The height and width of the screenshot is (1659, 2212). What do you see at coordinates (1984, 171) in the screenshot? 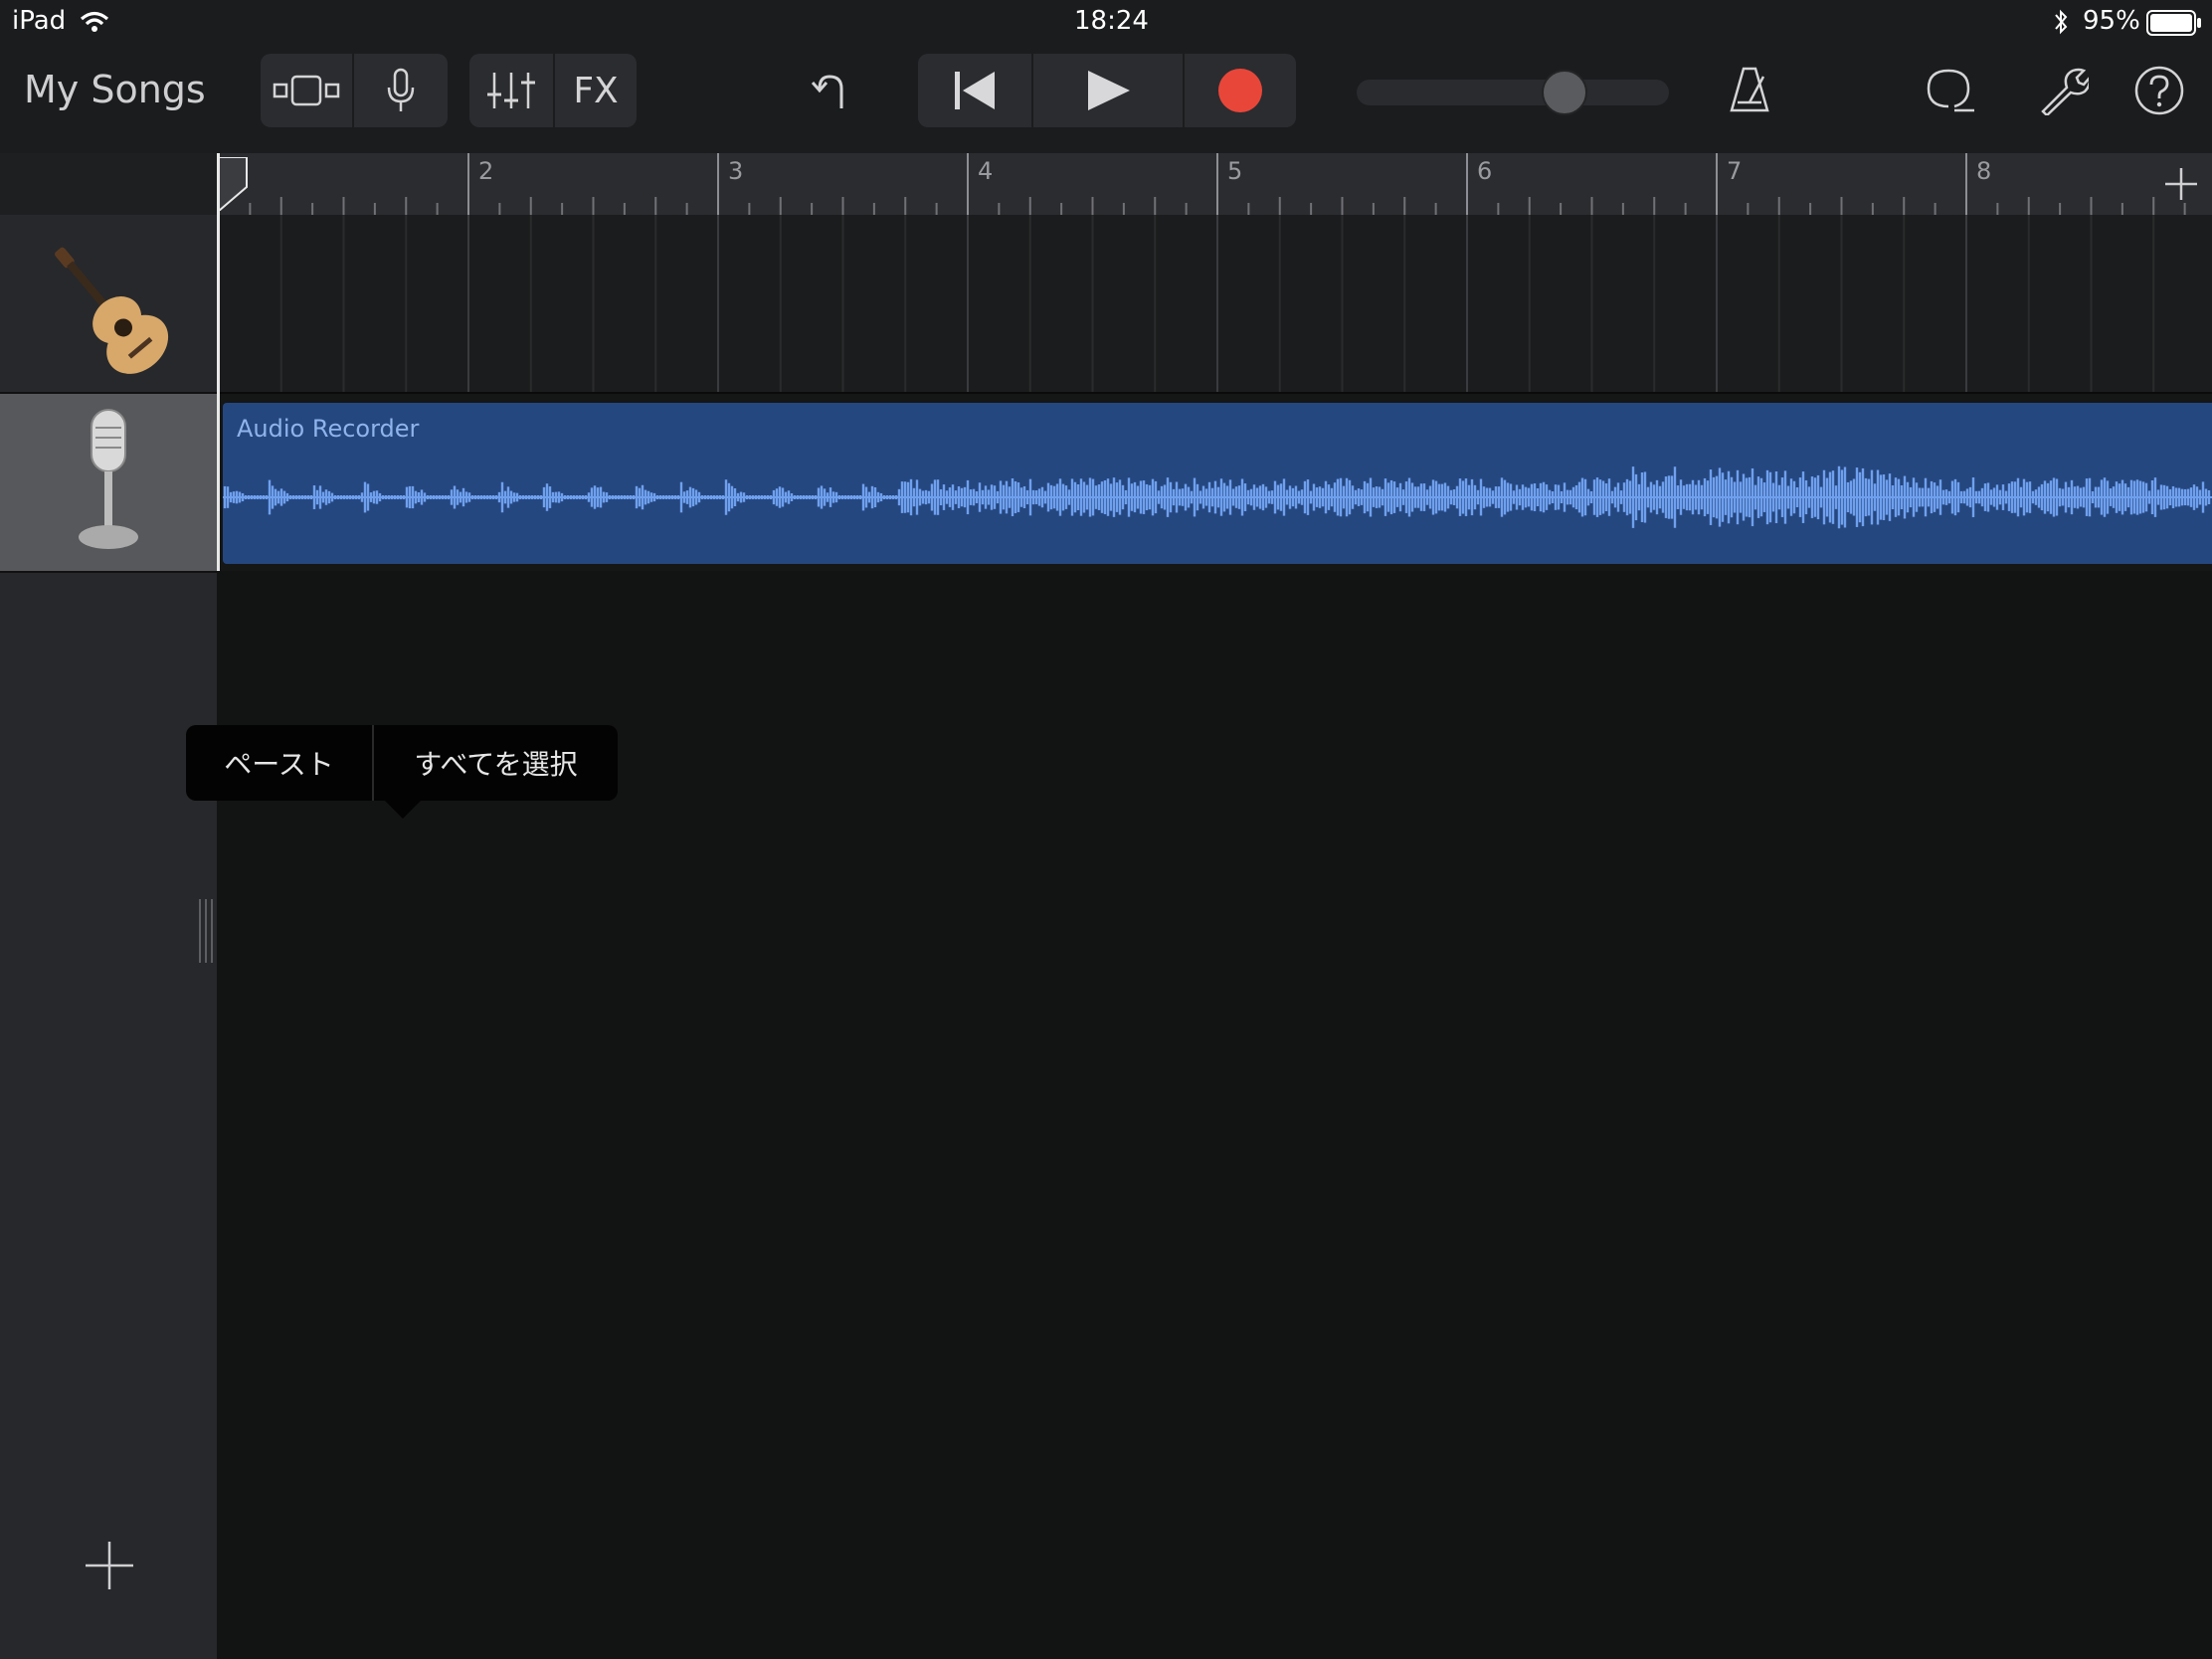
I see `bar-number: 8` at bounding box center [1984, 171].